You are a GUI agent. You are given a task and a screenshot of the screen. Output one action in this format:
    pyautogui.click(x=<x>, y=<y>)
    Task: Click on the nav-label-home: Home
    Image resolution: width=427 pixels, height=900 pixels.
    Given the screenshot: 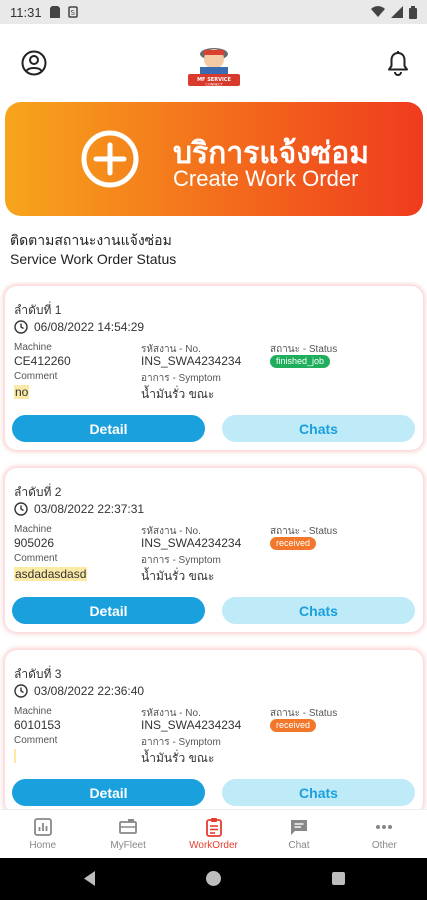 What is the action you would take?
    pyautogui.click(x=43, y=845)
    